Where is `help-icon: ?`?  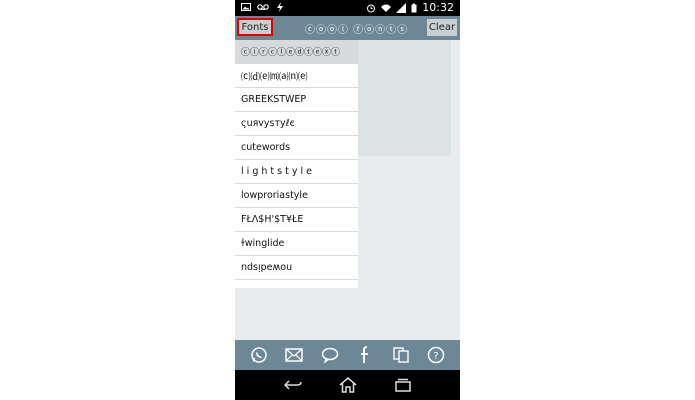 help-icon: ? is located at coordinates (436, 355).